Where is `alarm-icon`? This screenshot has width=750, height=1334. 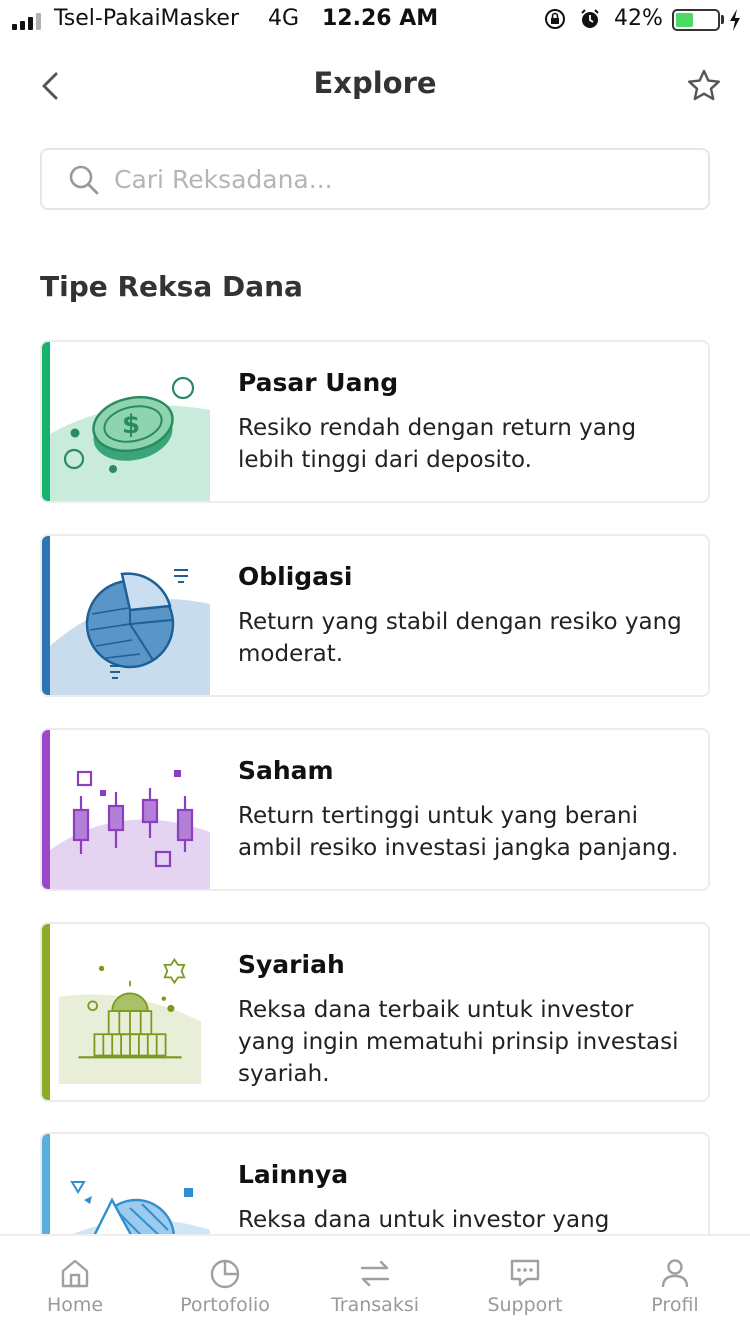 alarm-icon is located at coordinates (590, 18).